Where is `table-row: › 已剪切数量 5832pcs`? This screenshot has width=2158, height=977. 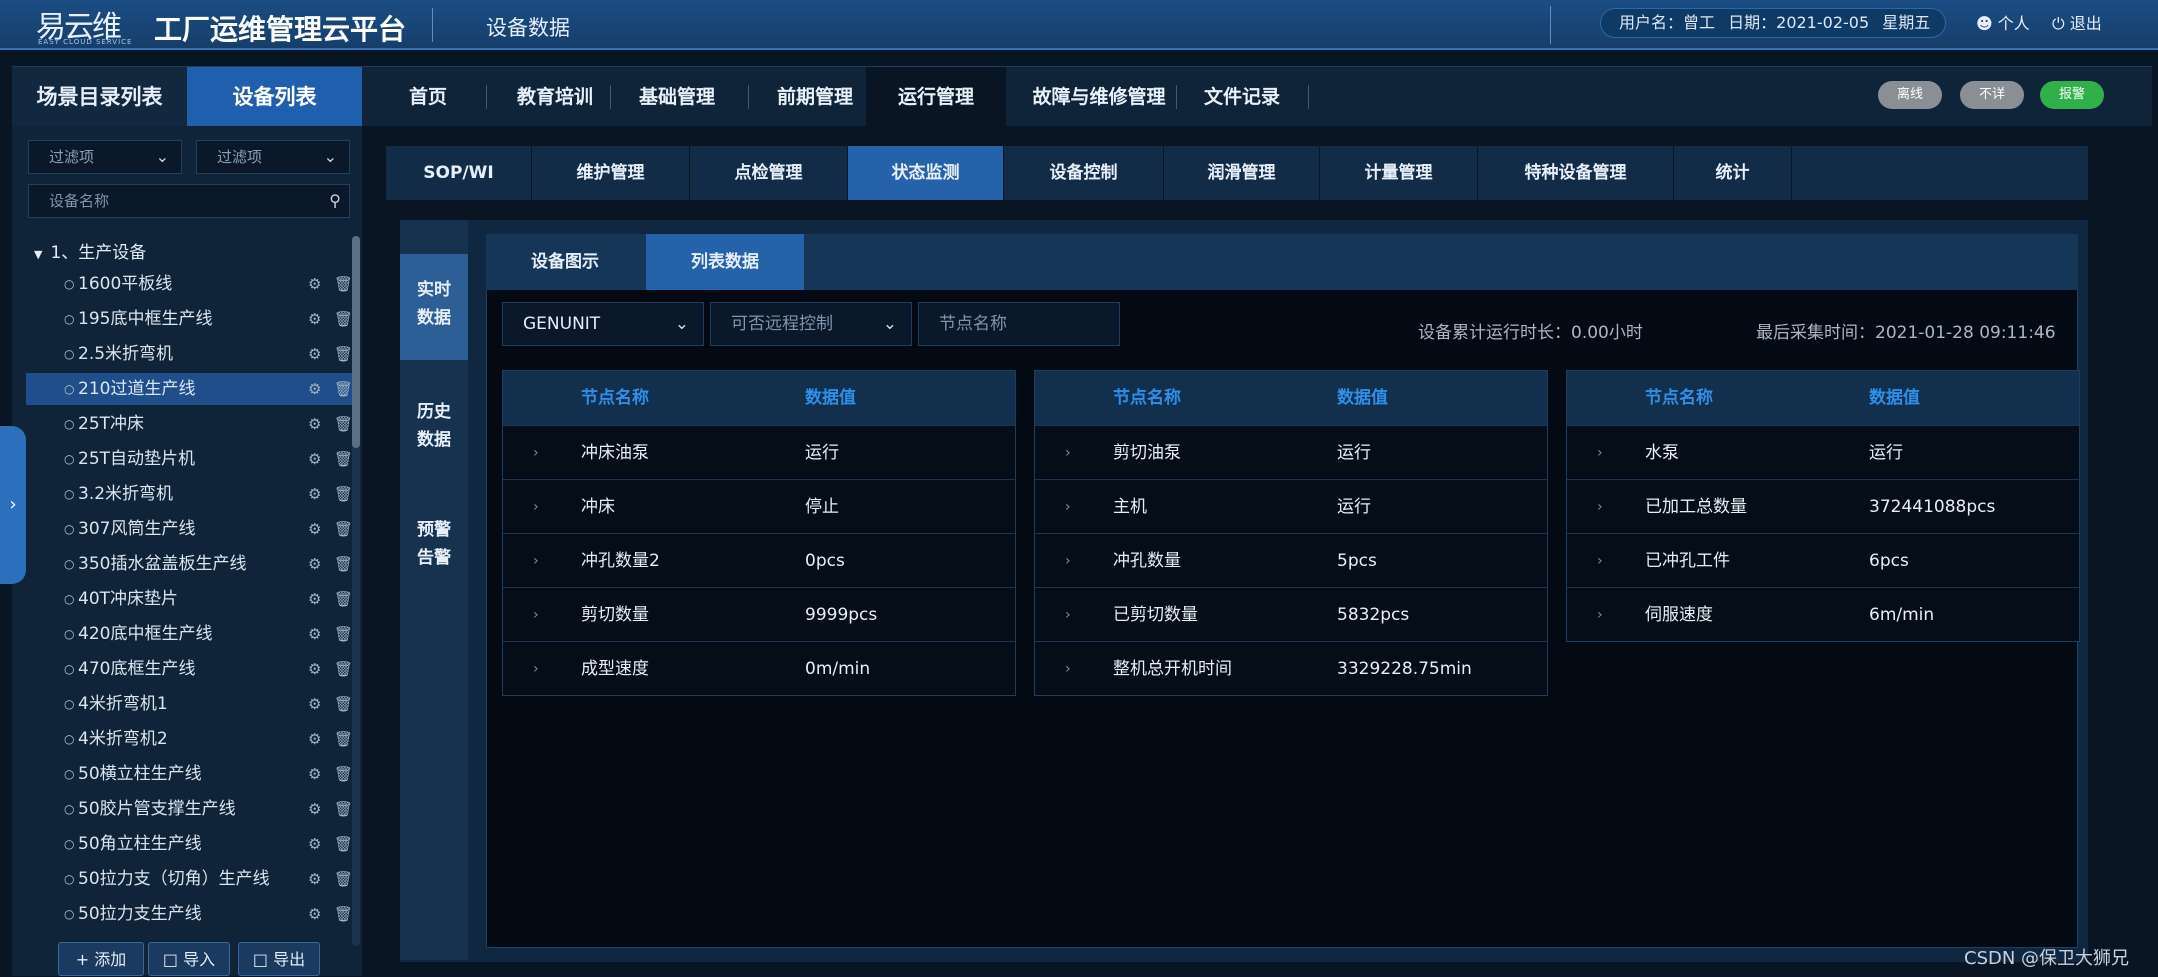 table-row: › 已剪切数量 5832pcs is located at coordinates (1291, 614).